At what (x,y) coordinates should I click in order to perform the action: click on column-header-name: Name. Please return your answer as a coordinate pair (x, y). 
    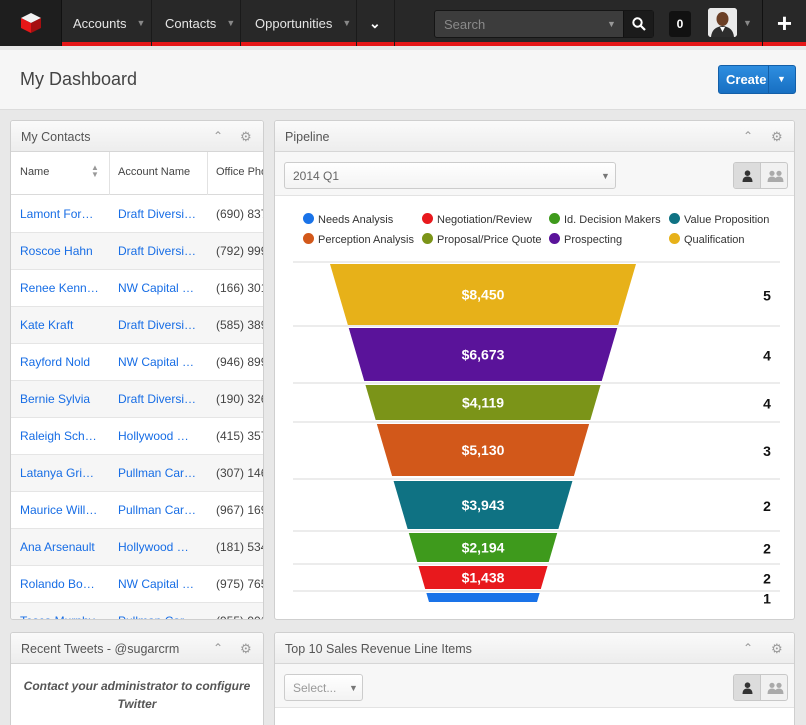
    Looking at the image, I should click on (34, 172).